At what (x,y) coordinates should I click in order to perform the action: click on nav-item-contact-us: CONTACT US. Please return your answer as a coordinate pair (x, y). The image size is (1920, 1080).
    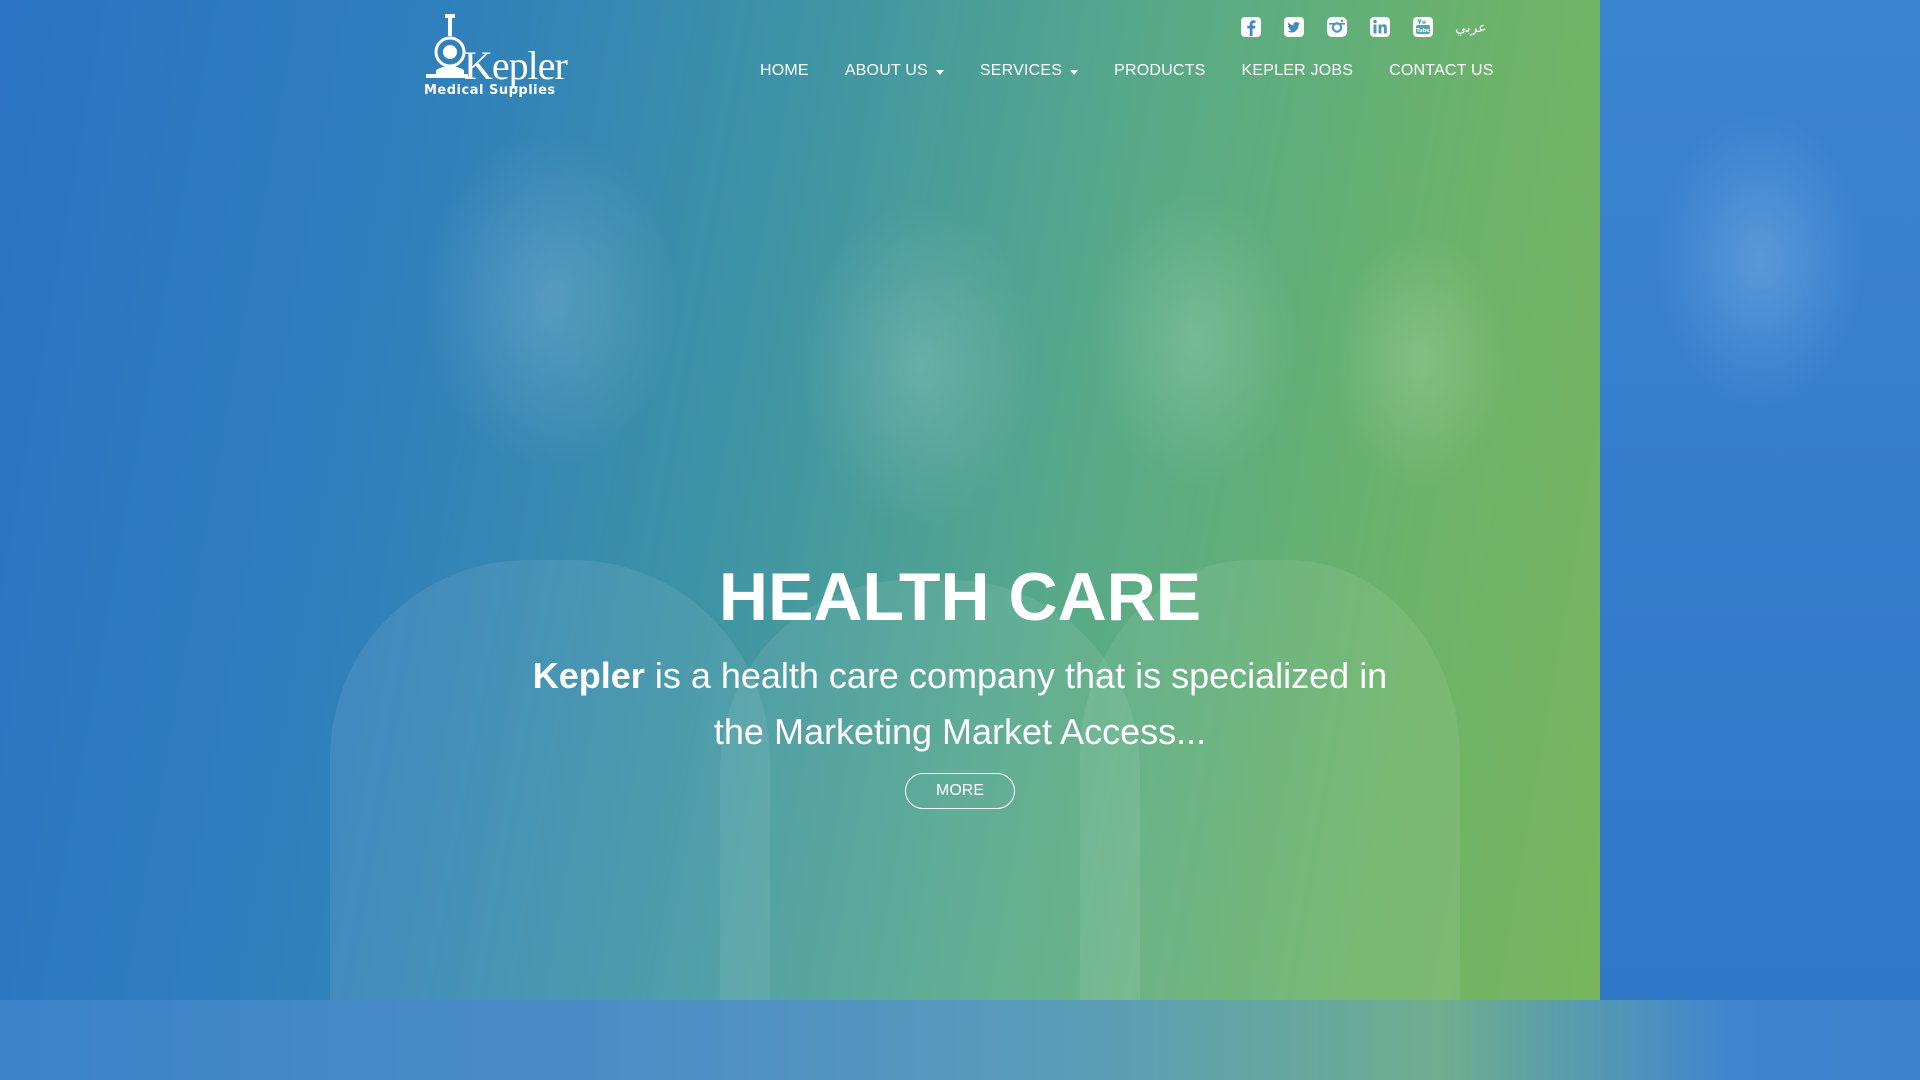
    Looking at the image, I should click on (1441, 71).